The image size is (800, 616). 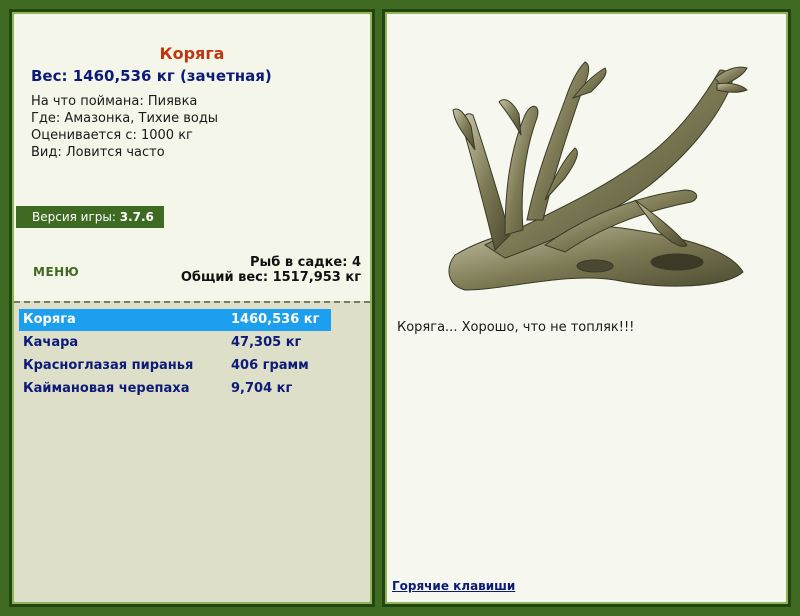 What do you see at coordinates (106, 388) in the screenshot?
I see `catch-name: Каймановая черепаха` at bounding box center [106, 388].